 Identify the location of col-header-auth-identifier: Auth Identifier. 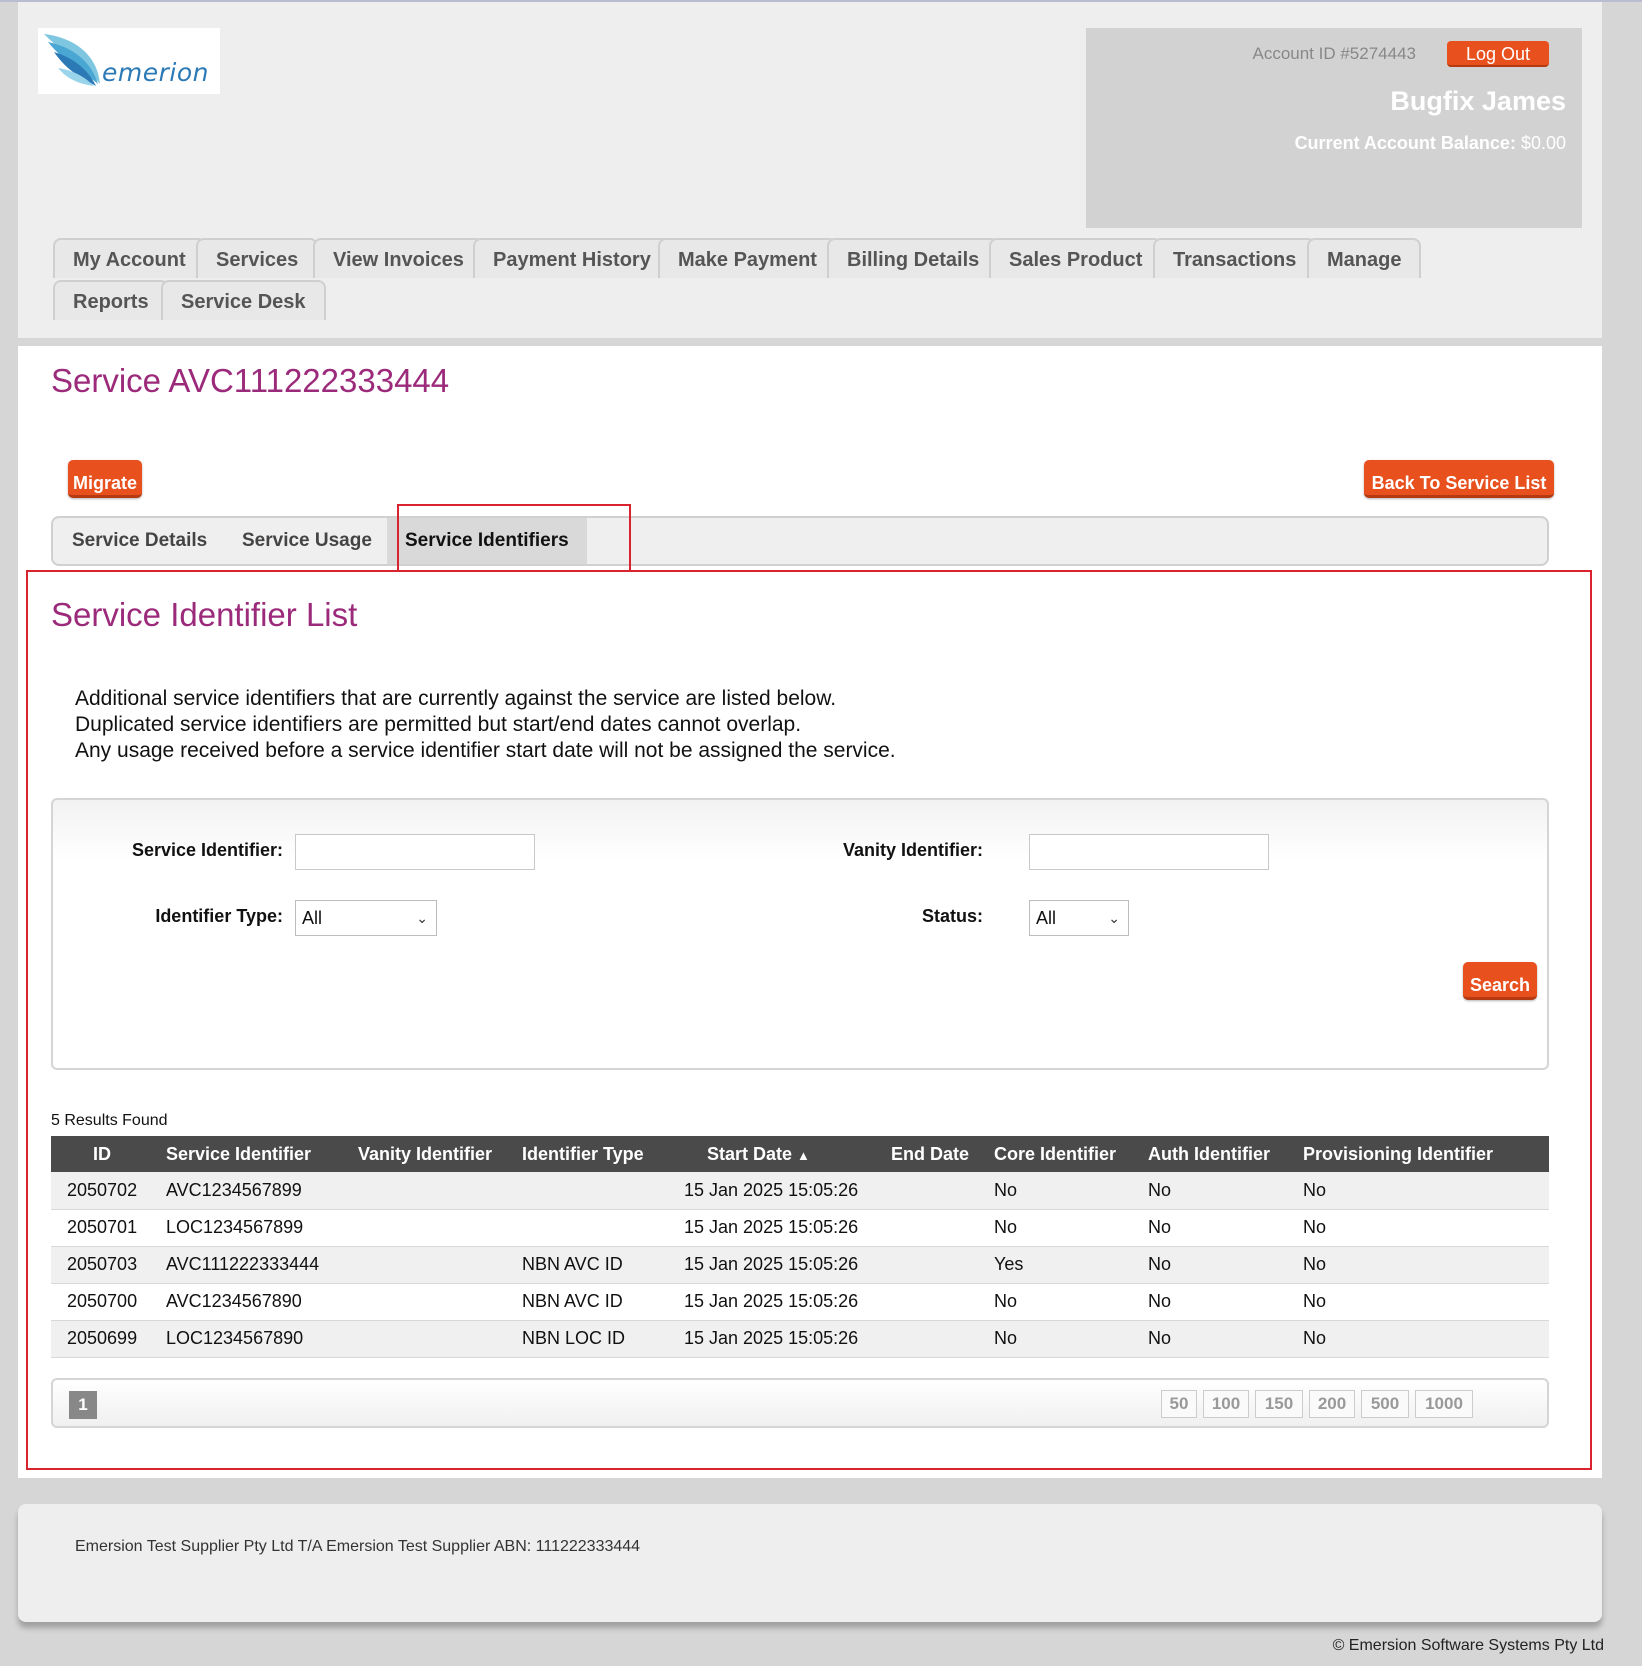
(1215, 1154).